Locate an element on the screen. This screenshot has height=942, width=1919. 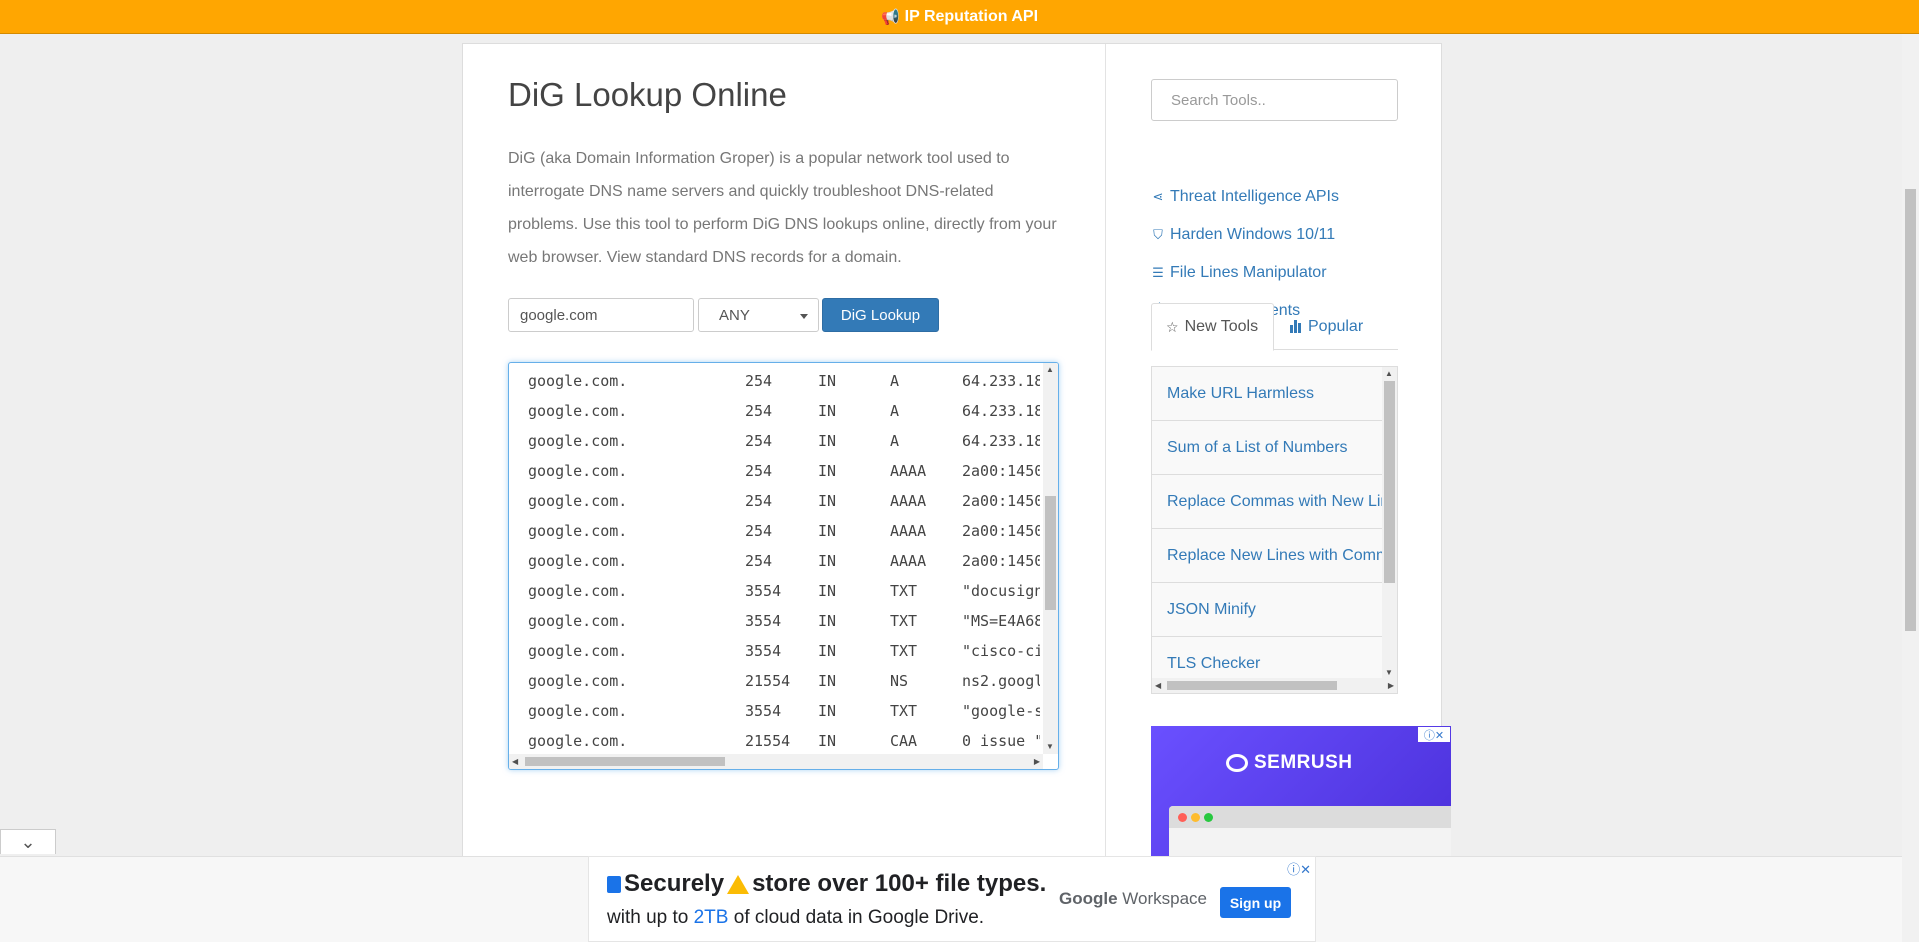
chevron-down-icon is located at coordinates (804, 316).